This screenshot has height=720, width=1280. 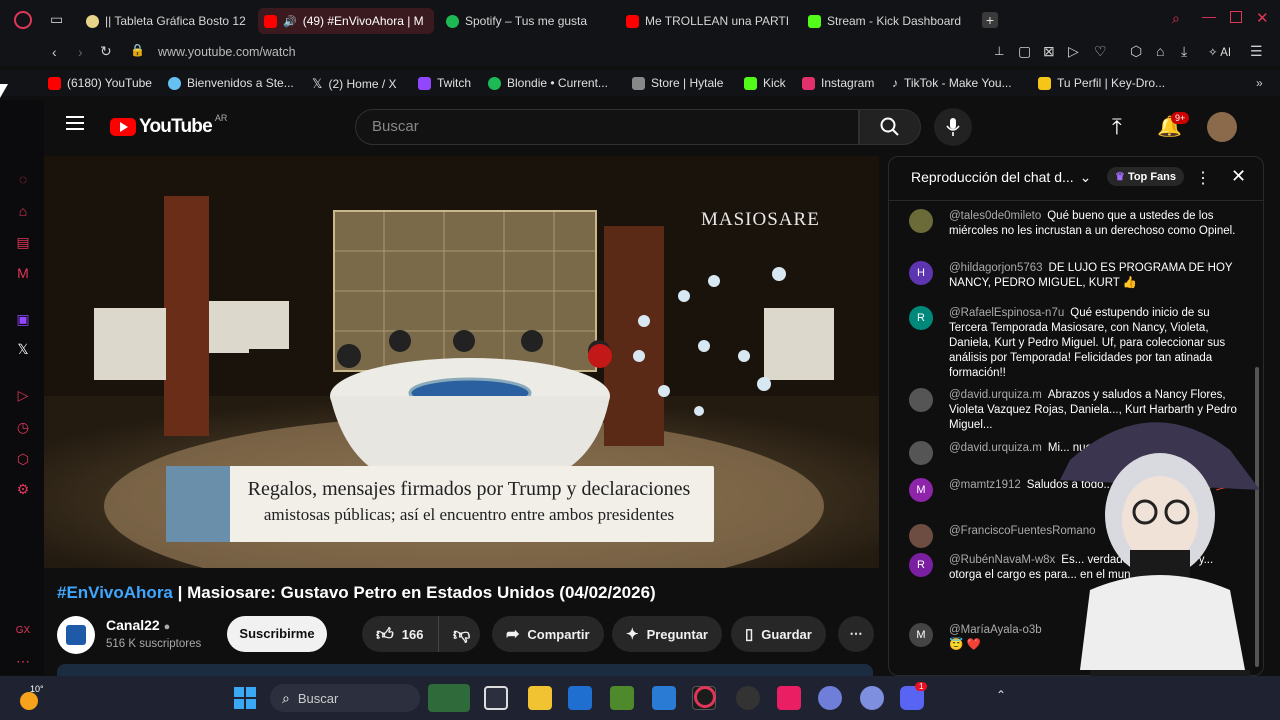 What do you see at coordinates (106, 51) in the screenshot?
I see `reload-icon: ↻` at bounding box center [106, 51].